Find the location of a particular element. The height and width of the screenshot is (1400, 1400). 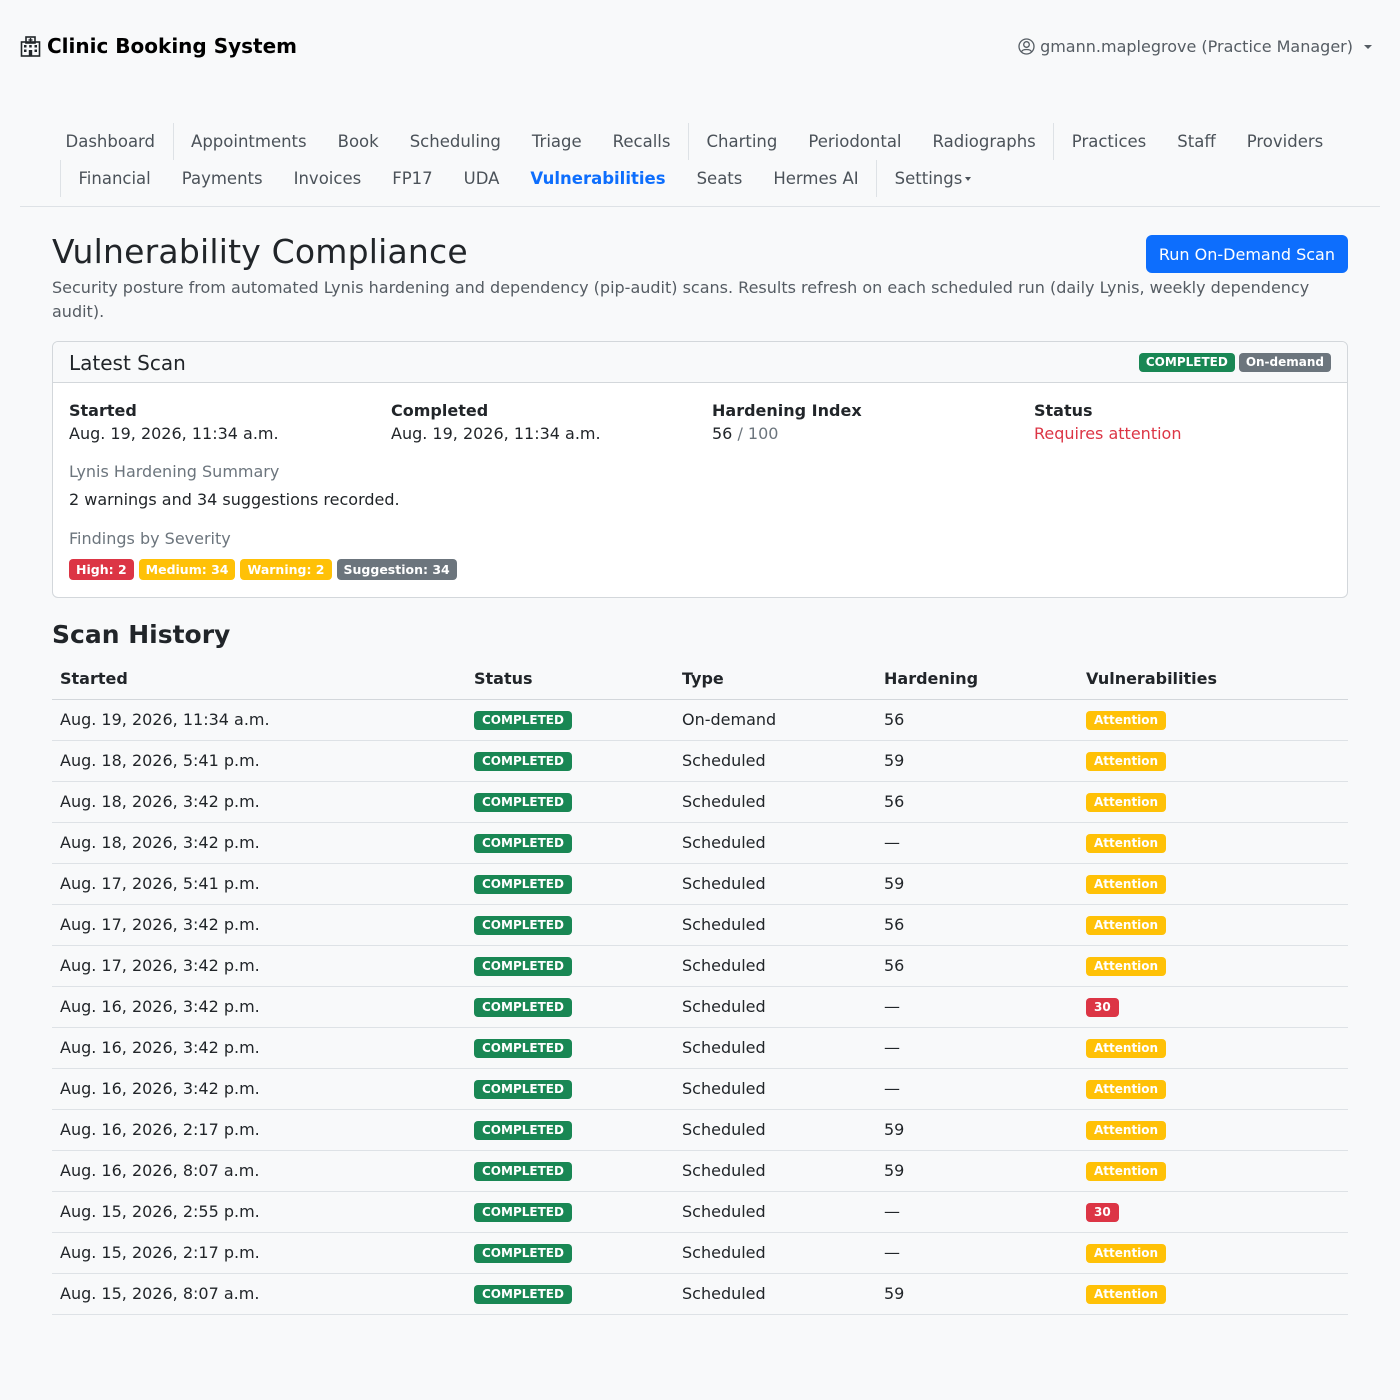

nav-link-uda: UDA is located at coordinates (481, 178).